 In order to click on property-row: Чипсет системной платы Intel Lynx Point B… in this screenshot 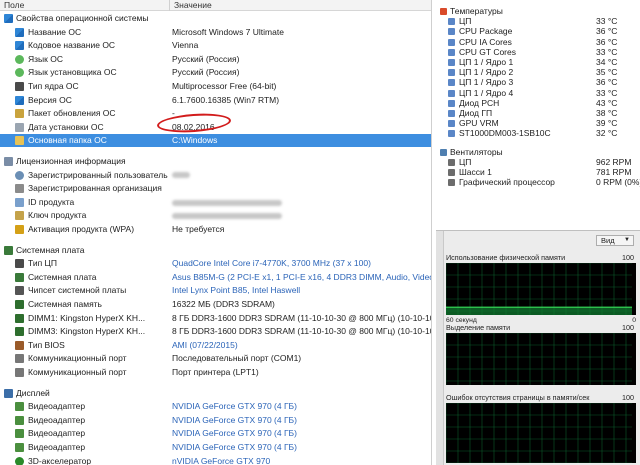, I will do `click(215, 290)`.